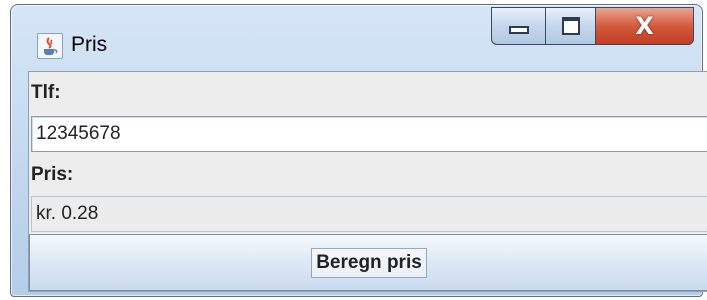  Describe the element at coordinates (518, 30) in the screenshot. I see `minimize-icon` at that location.